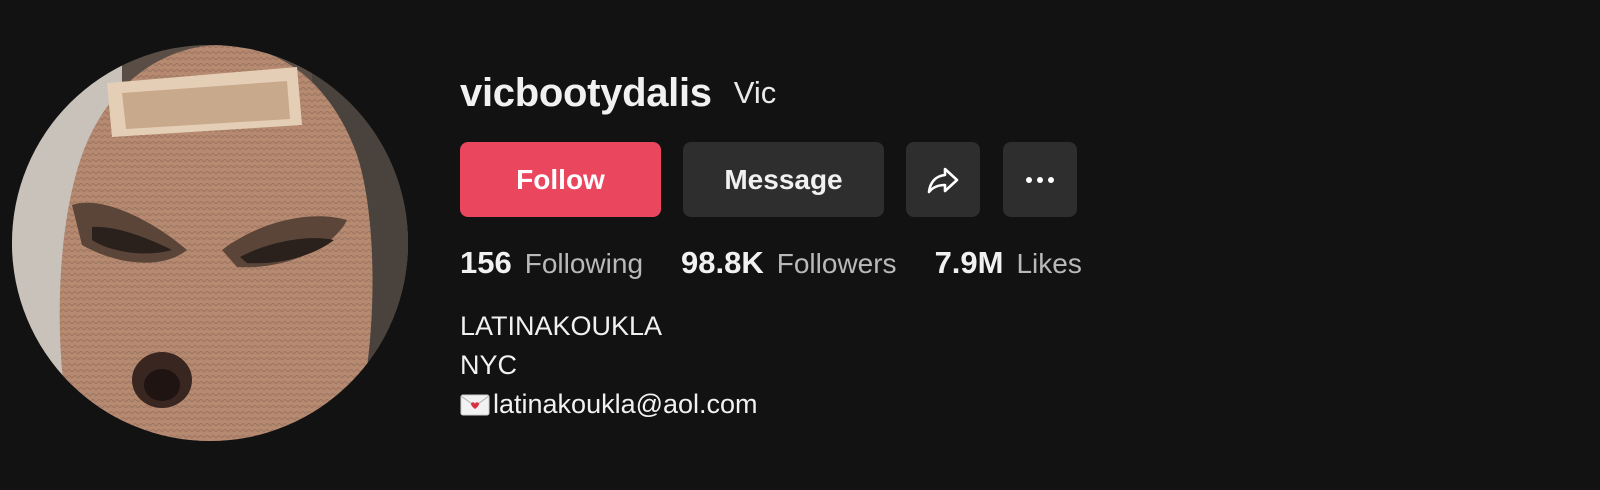 The image size is (1600, 490). I want to click on name-row: vicbootydalis Vic, so click(618, 93).